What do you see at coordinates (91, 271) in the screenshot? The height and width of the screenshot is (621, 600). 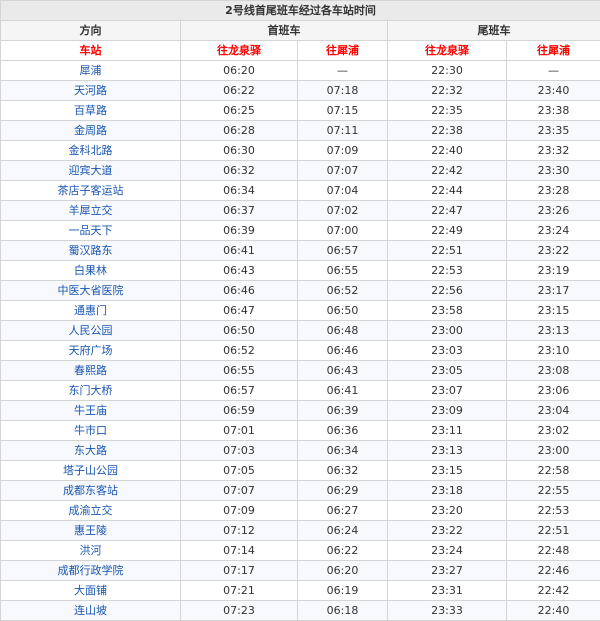 I see `station-name: 白果林` at bounding box center [91, 271].